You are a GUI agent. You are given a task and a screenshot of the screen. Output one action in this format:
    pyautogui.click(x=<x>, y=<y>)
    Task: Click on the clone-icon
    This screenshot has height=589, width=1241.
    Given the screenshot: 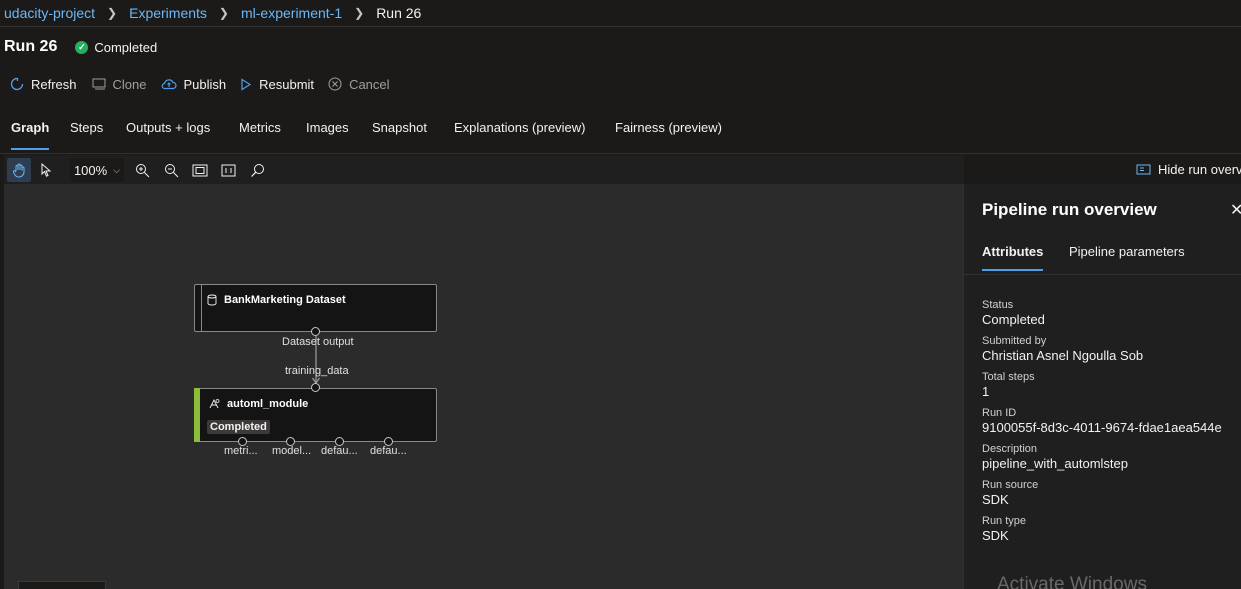 What is the action you would take?
    pyautogui.click(x=99, y=84)
    